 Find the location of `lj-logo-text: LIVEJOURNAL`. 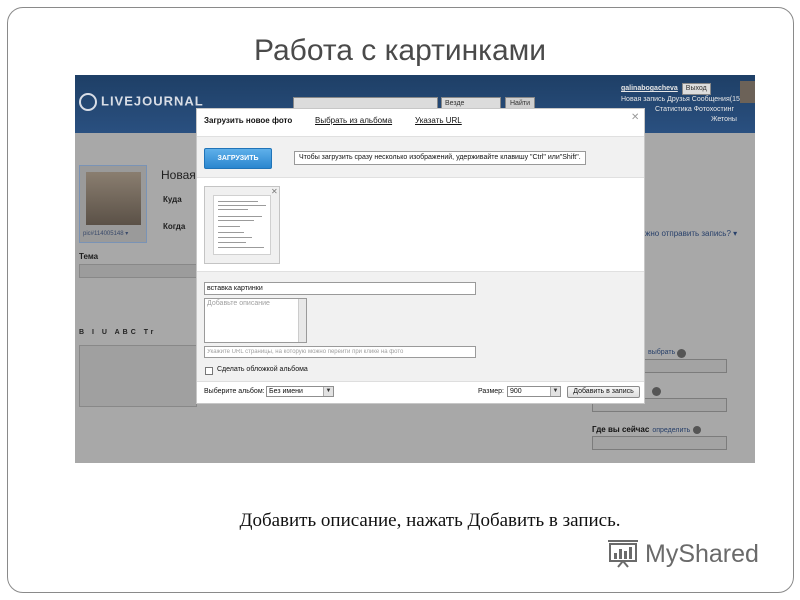

lj-logo-text: LIVEJOURNAL is located at coordinates (152, 101).